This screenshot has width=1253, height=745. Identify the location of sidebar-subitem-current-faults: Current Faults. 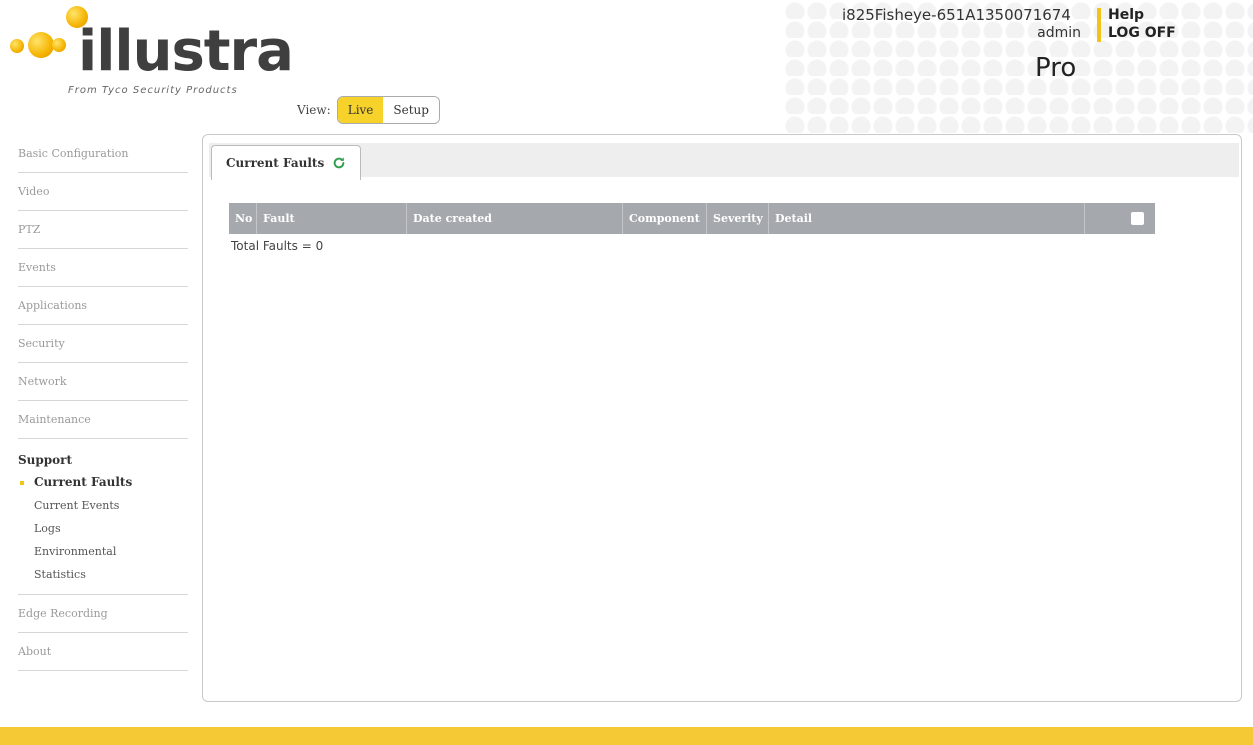
(103, 482).